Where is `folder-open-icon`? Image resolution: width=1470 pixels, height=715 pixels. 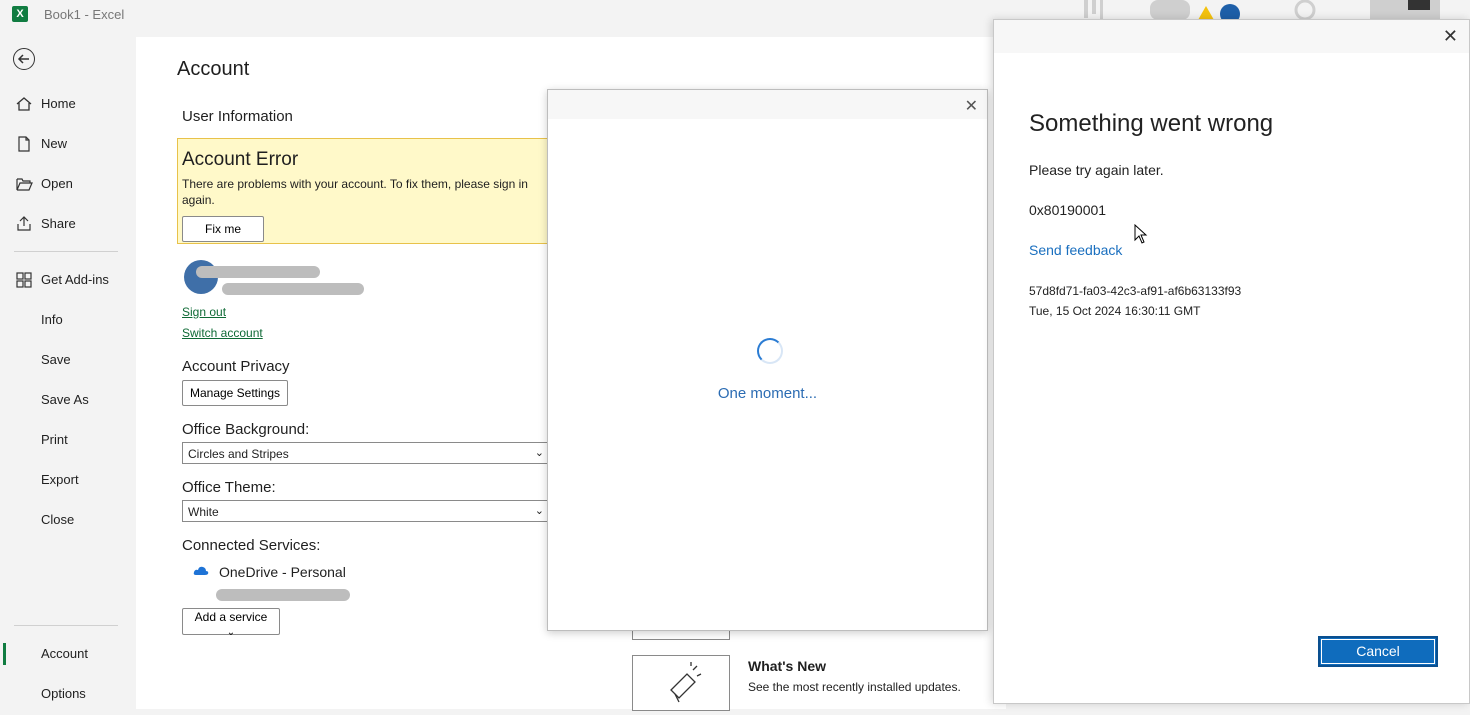 folder-open-icon is located at coordinates (24, 184).